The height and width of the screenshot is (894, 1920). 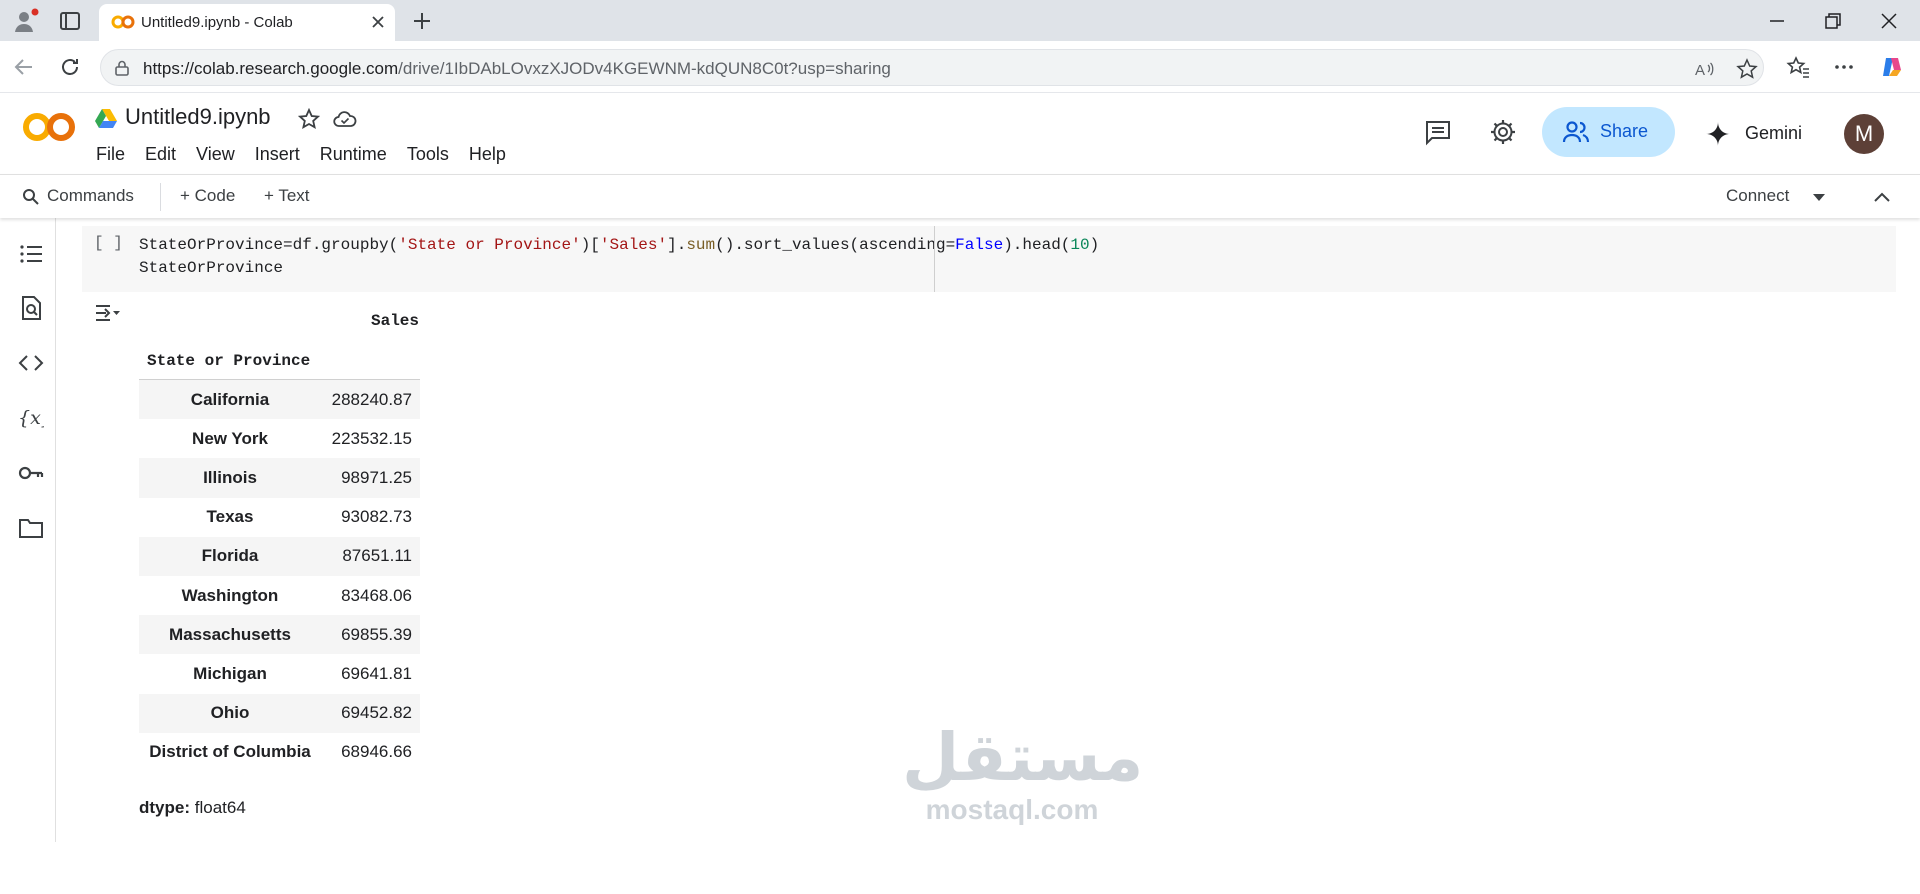 What do you see at coordinates (31, 308) in the screenshot?
I see `find-replace-icon` at bounding box center [31, 308].